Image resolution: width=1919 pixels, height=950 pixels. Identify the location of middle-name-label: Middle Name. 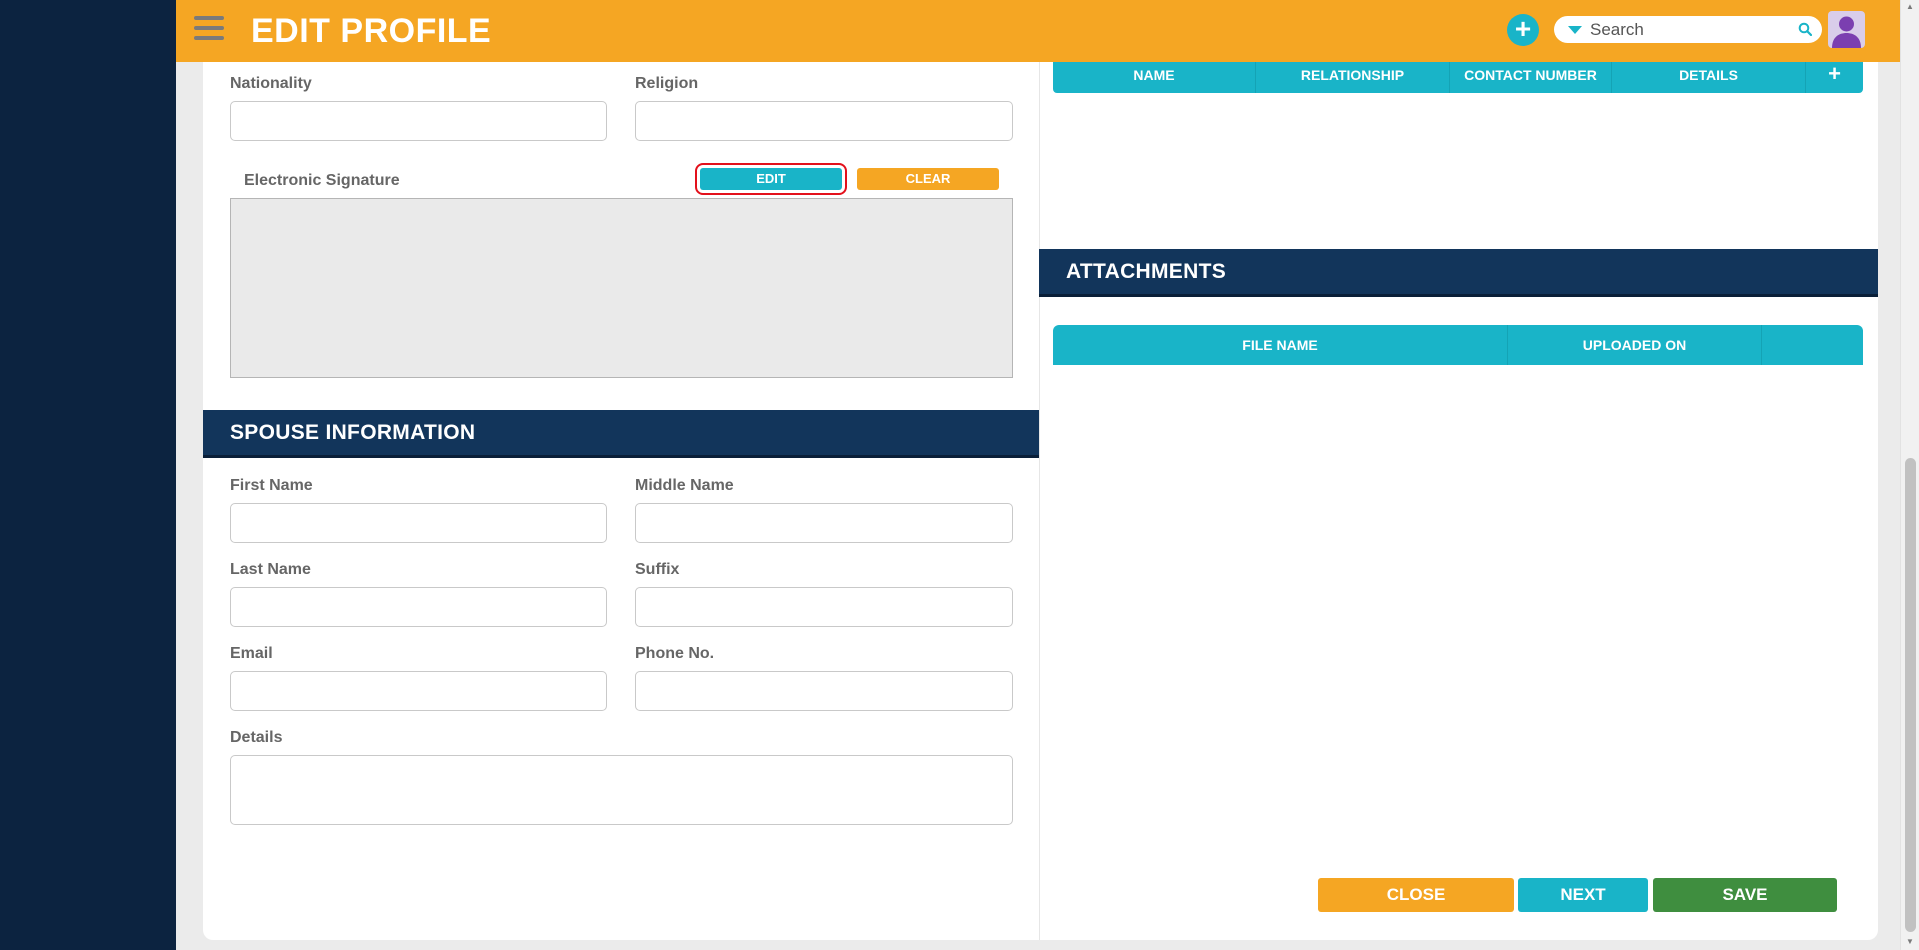
(684, 485).